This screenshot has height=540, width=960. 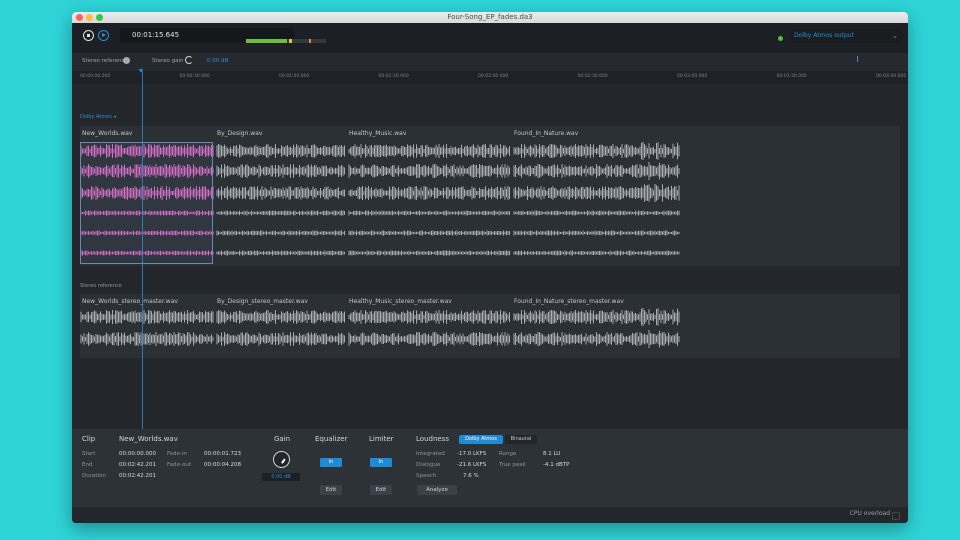 I want to click on stereo-gain-knob, so click(x=189, y=60).